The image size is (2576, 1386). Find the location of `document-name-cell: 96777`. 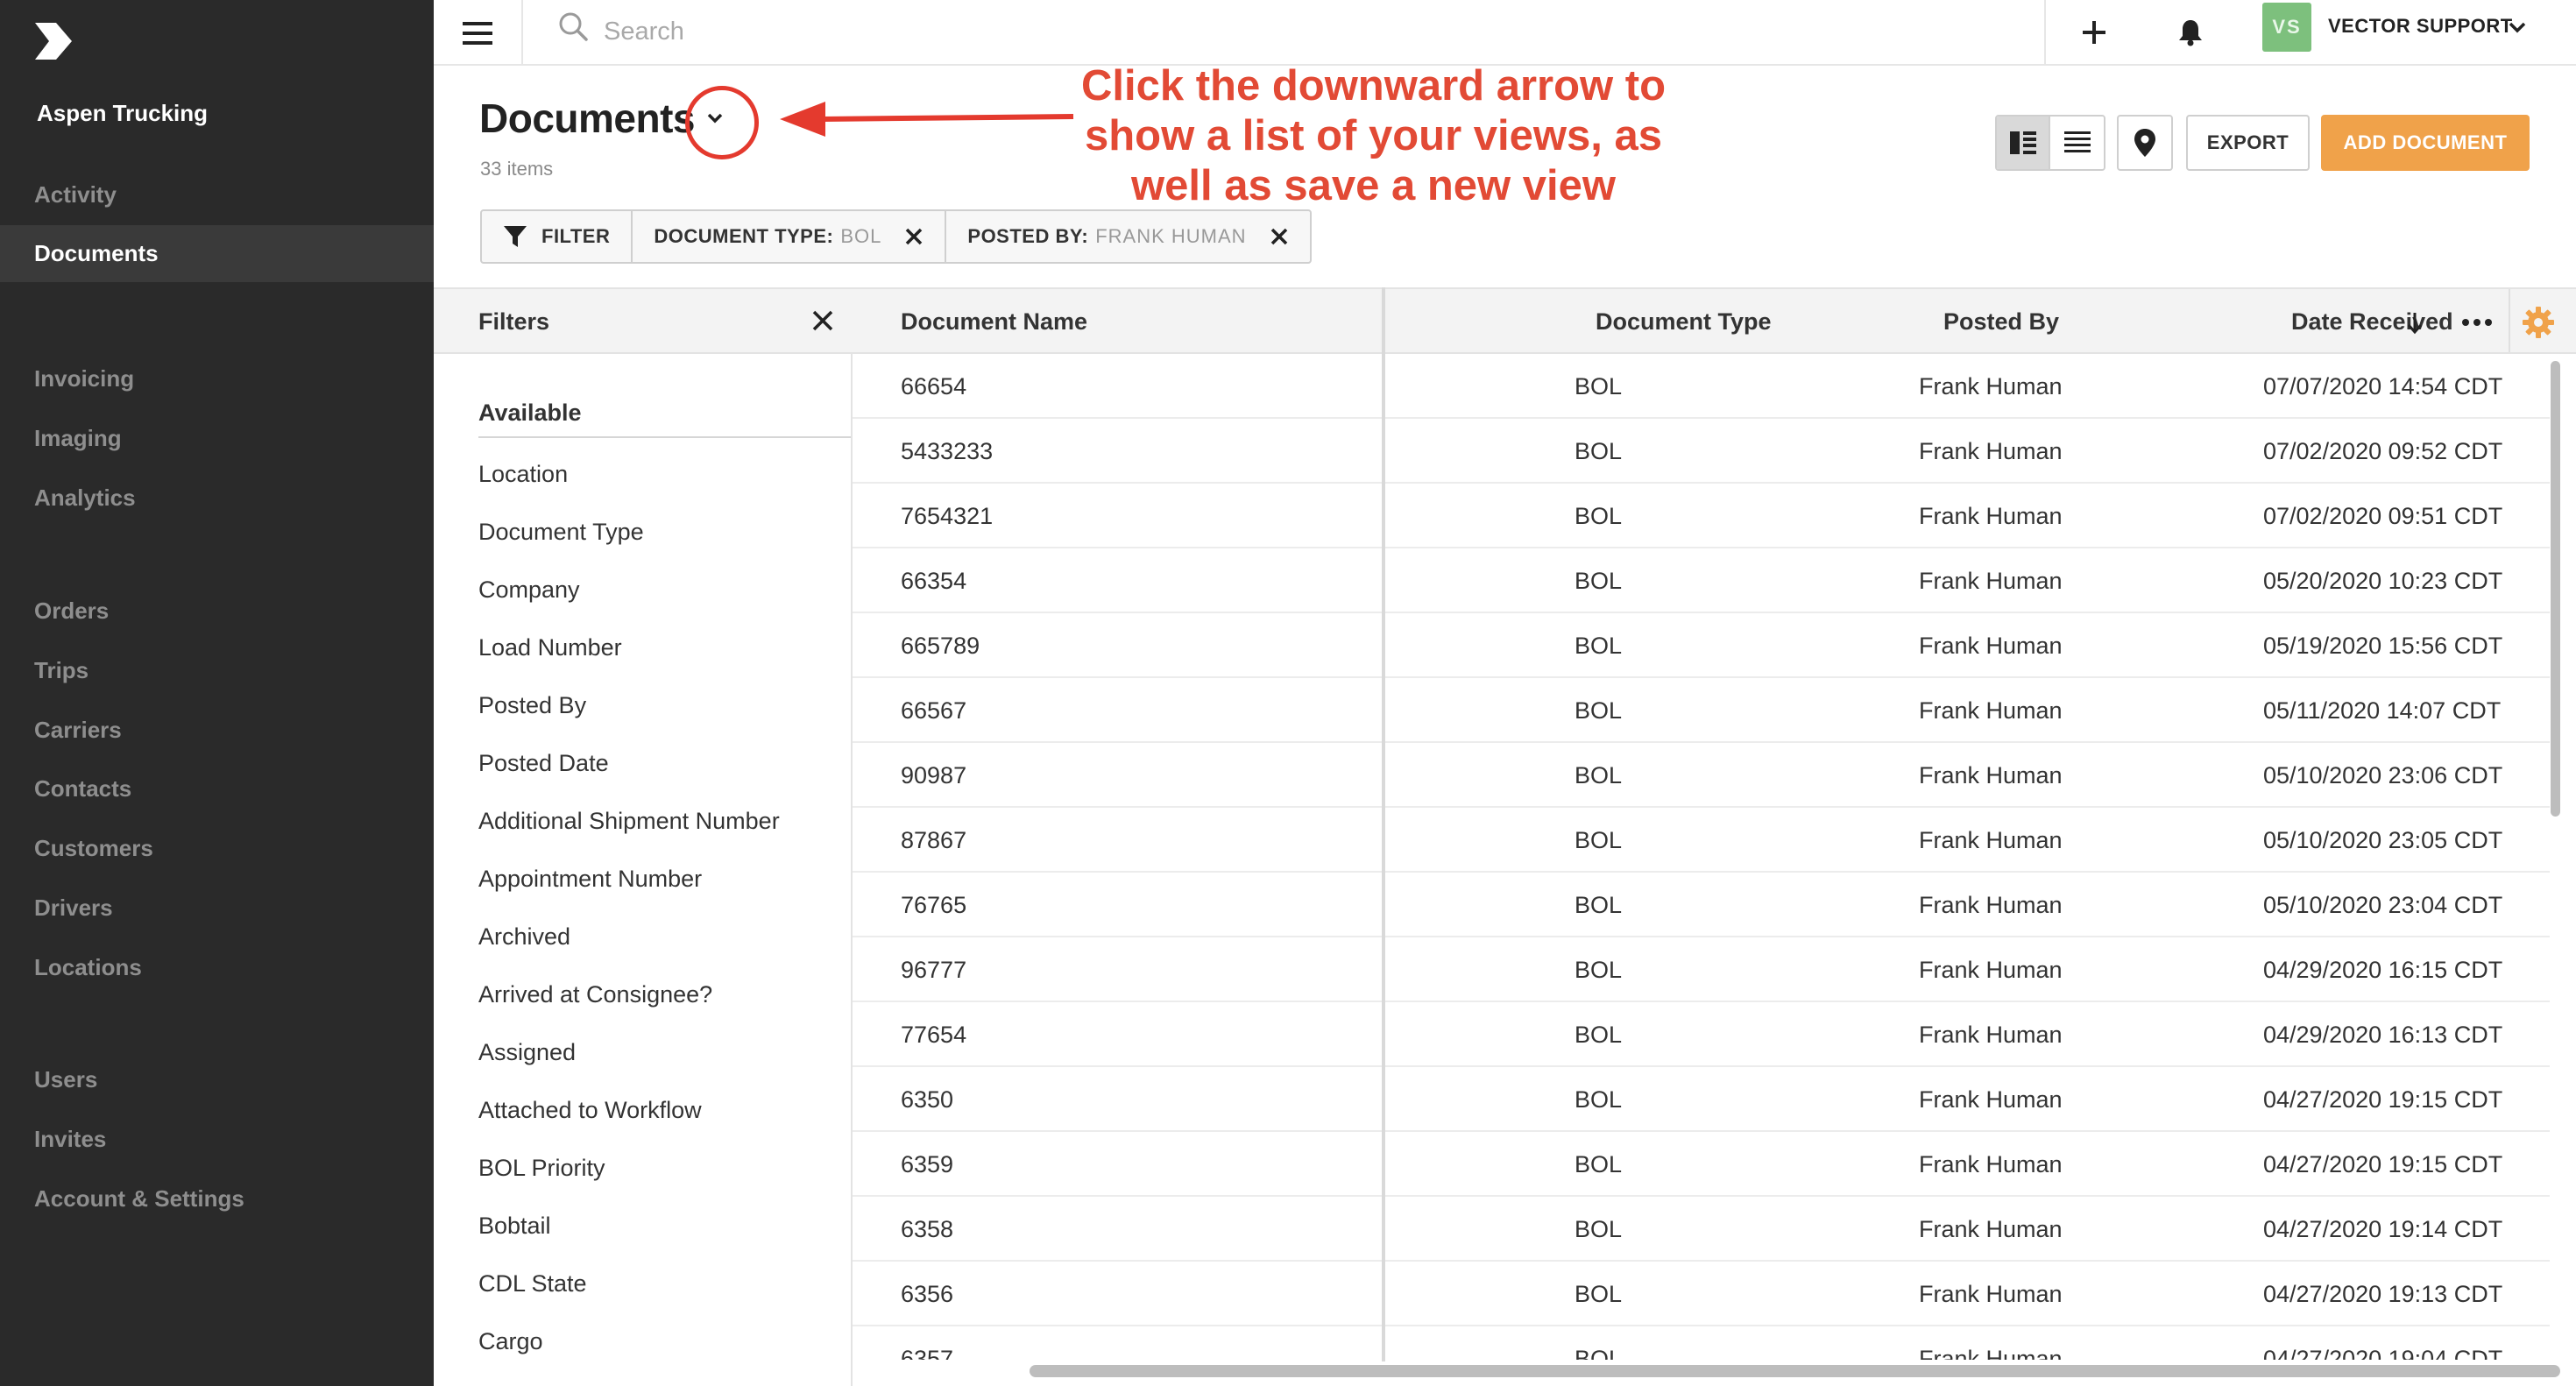

document-name-cell: 96777 is located at coordinates (934, 970).